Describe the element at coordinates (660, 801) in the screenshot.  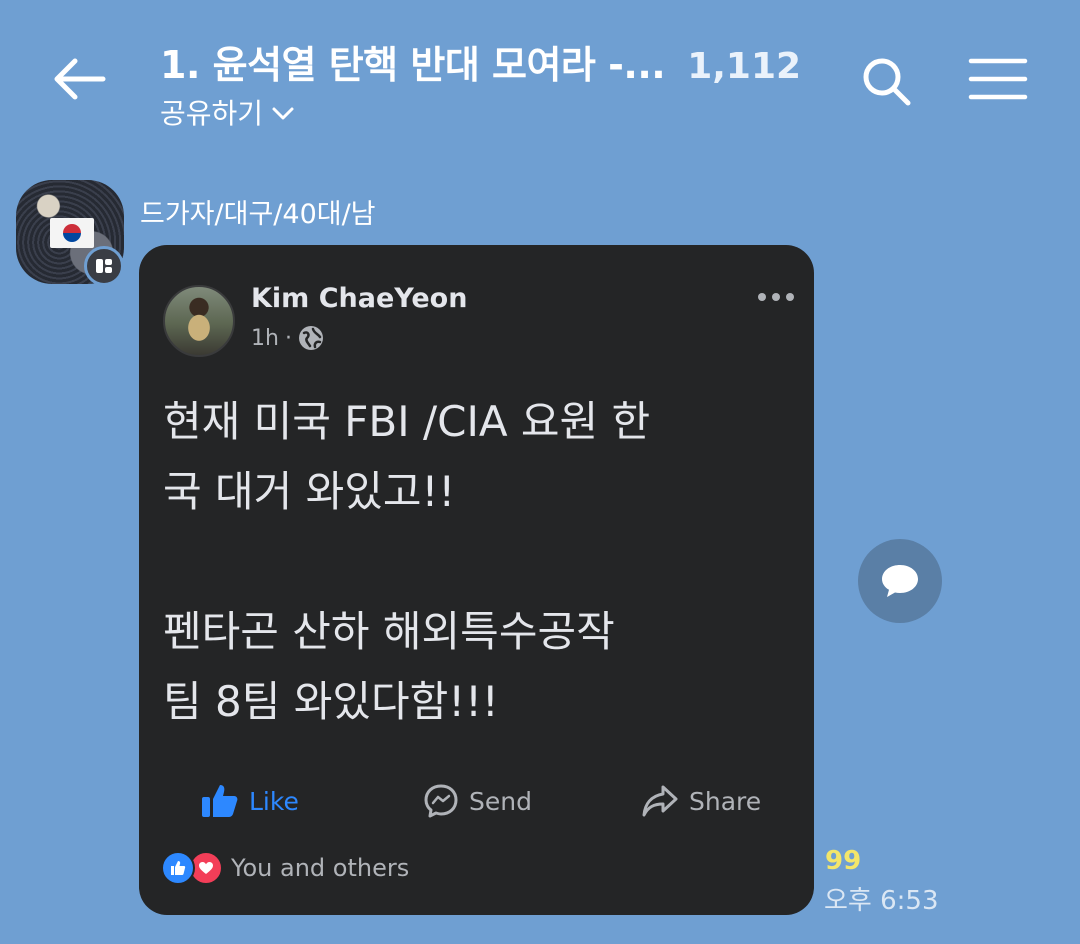
I see `share-arrow-icon` at that location.